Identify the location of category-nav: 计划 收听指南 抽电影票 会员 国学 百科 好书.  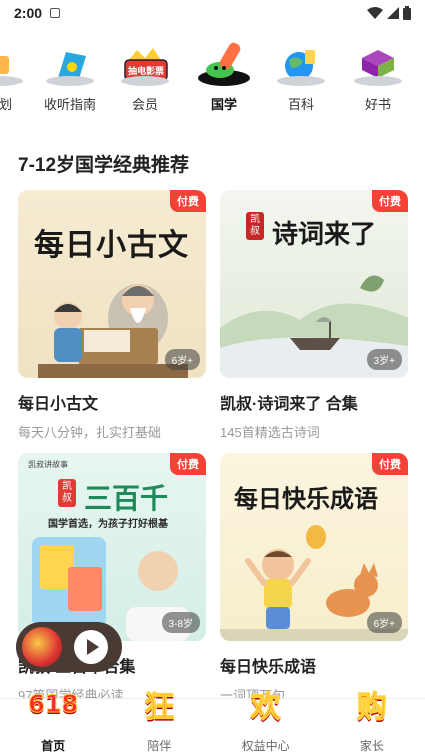
(212, 77).